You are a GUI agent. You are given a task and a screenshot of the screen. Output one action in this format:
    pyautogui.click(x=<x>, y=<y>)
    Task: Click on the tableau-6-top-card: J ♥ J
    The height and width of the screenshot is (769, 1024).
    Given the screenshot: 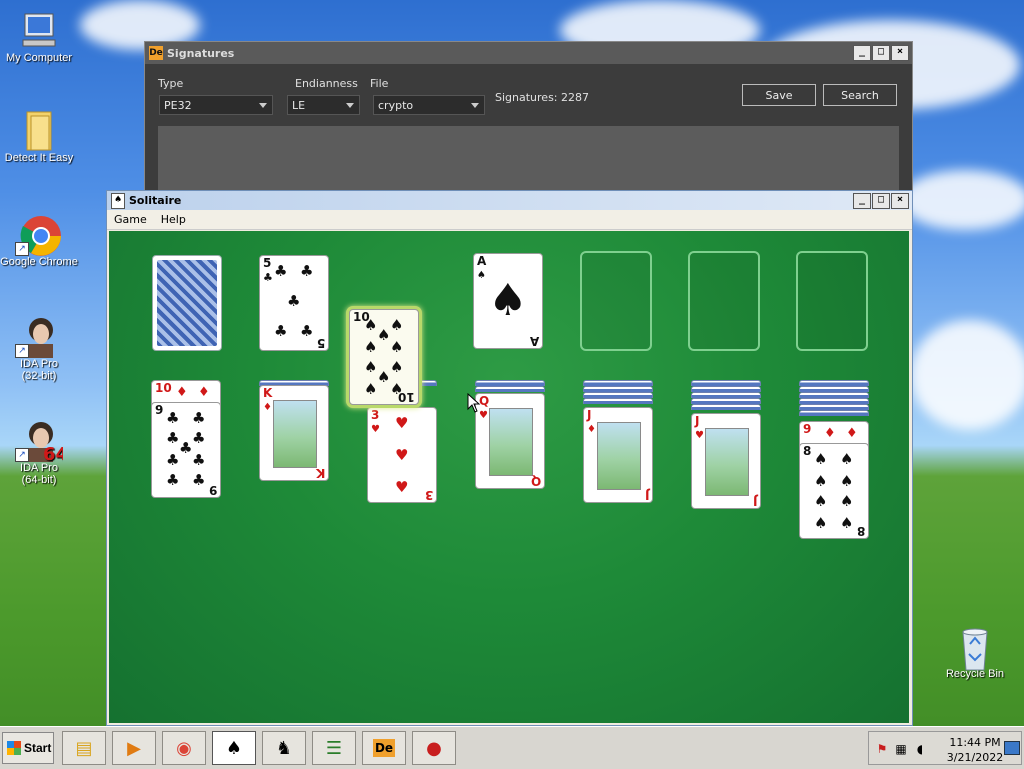 What is the action you would take?
    pyautogui.click(x=726, y=461)
    